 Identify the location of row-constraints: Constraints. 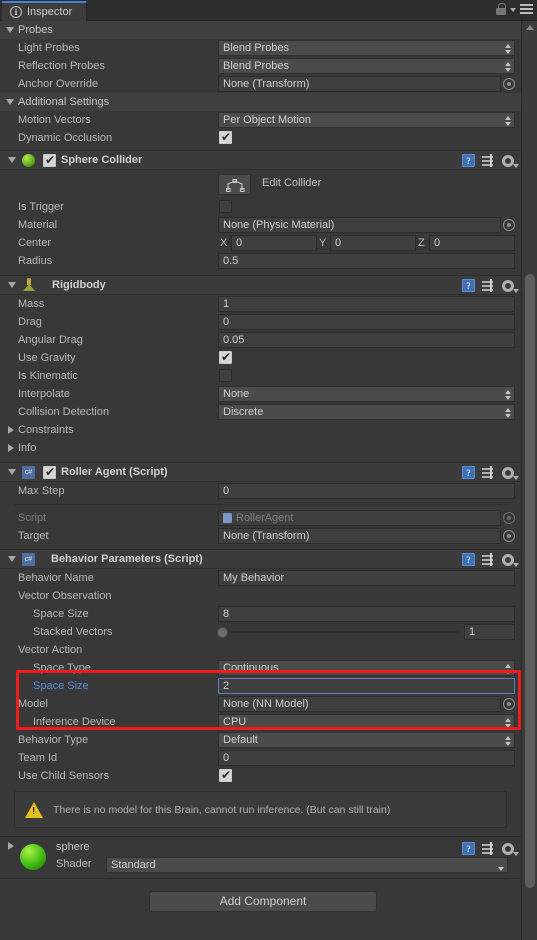
(260, 430).